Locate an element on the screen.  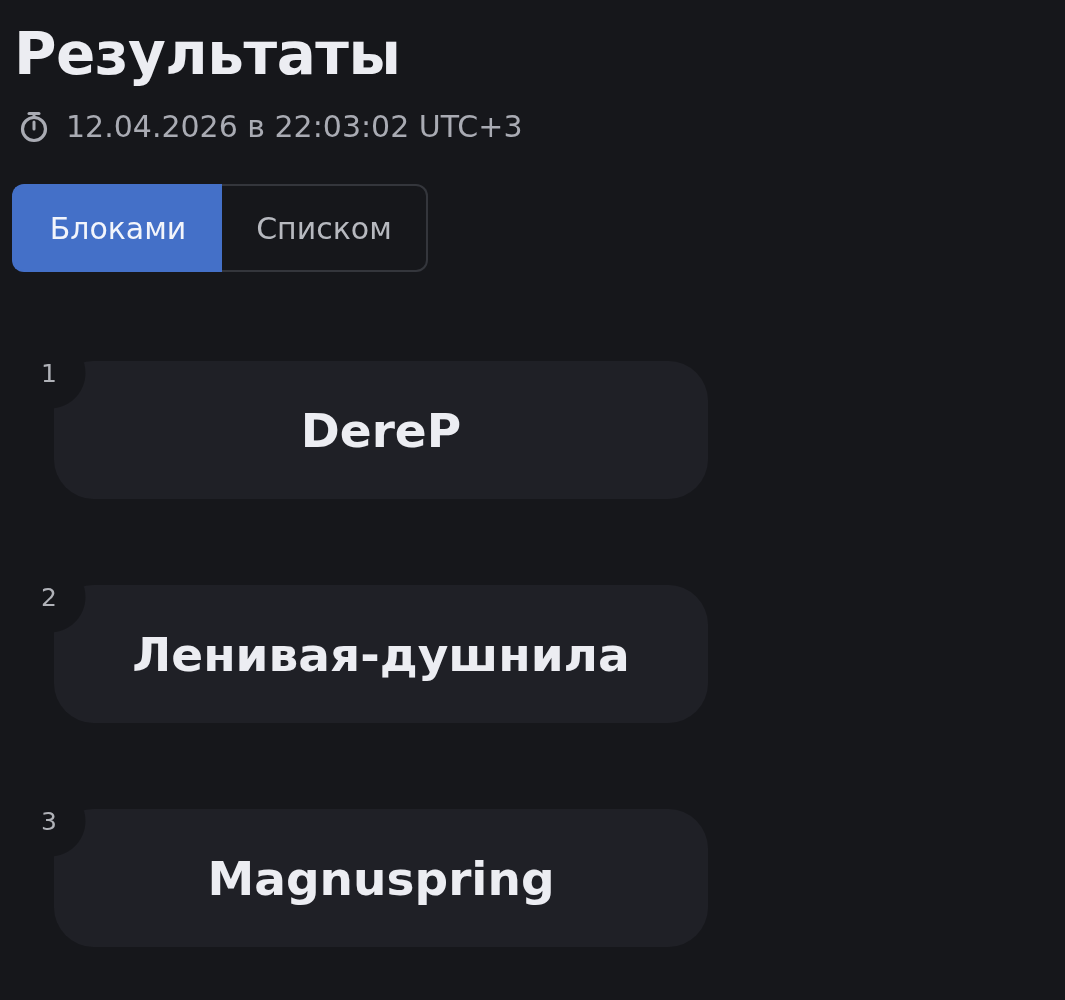
view-tab: Списком is located at coordinates (325, 228).